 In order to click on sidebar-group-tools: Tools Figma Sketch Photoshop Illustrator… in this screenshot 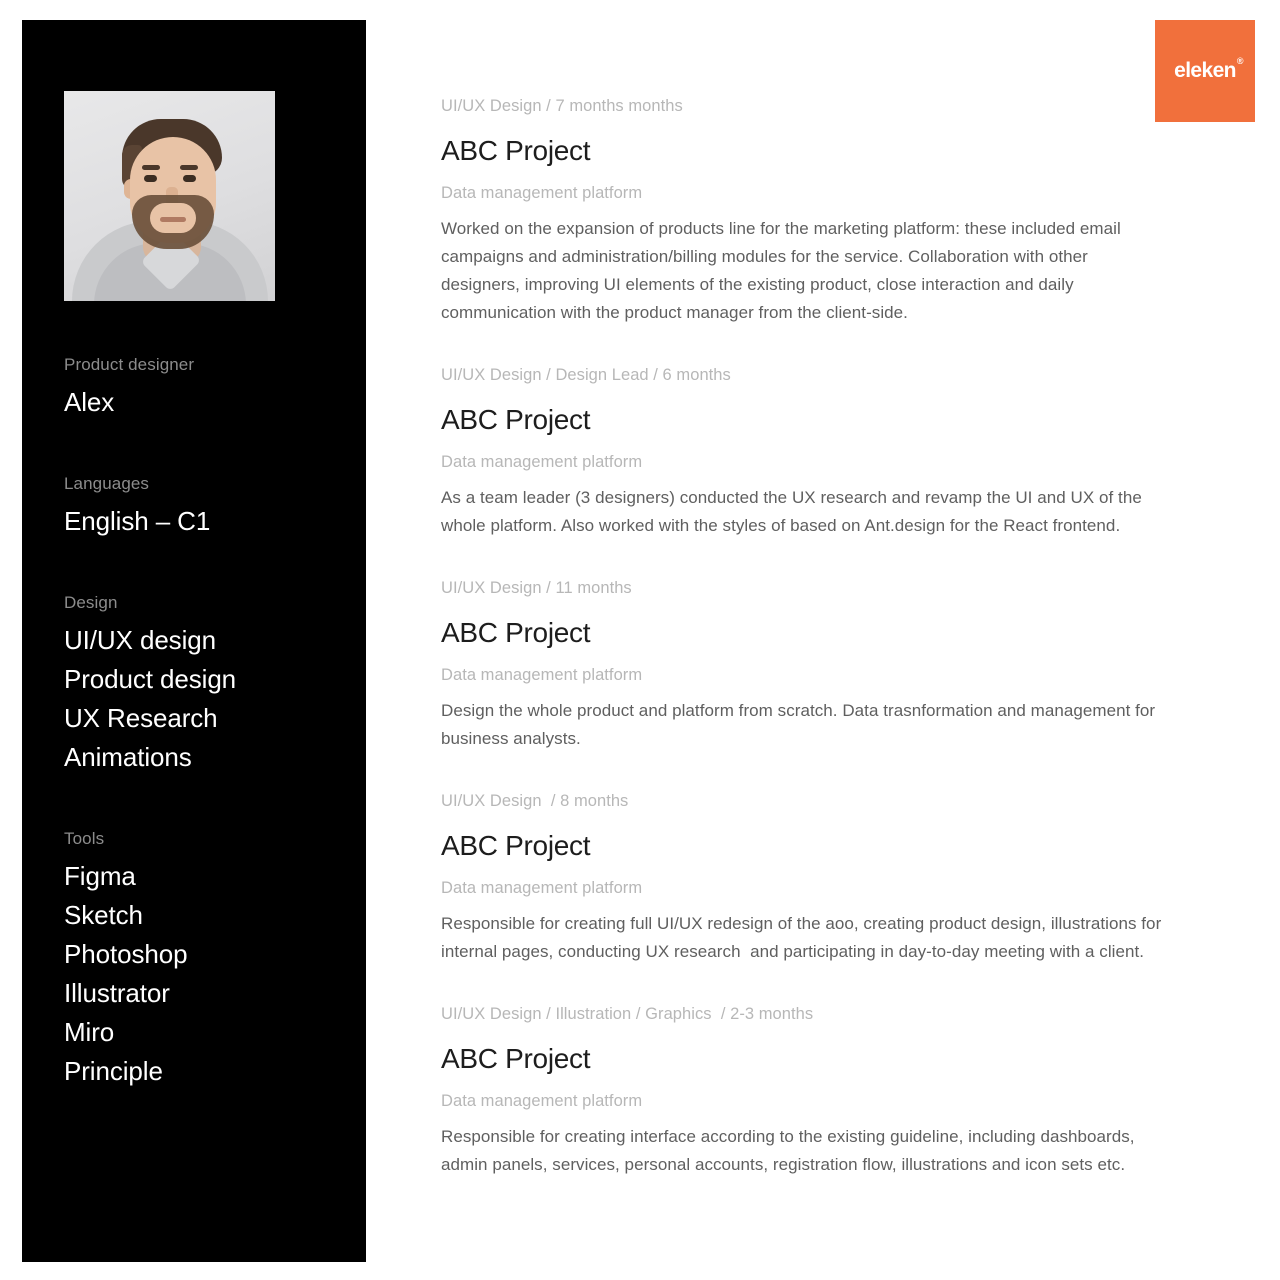, I will do `click(215, 959)`.